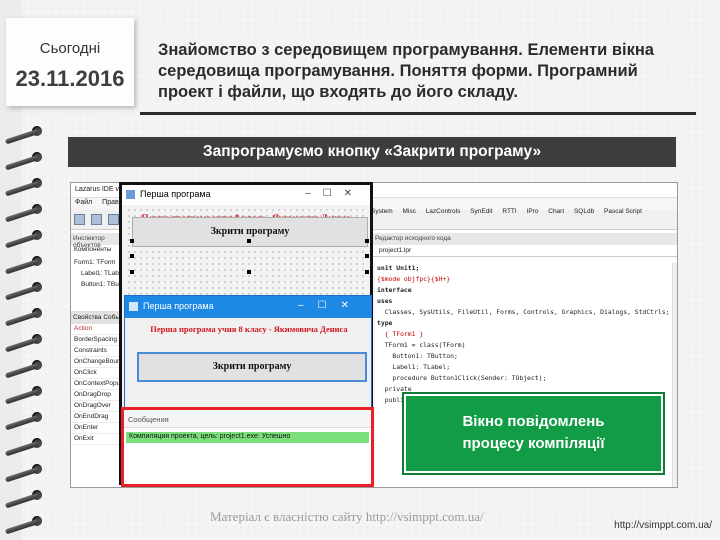 This screenshot has height=540, width=720. What do you see at coordinates (417, 356) in the screenshot?
I see `code-line: Button1: TButton;` at bounding box center [417, 356].